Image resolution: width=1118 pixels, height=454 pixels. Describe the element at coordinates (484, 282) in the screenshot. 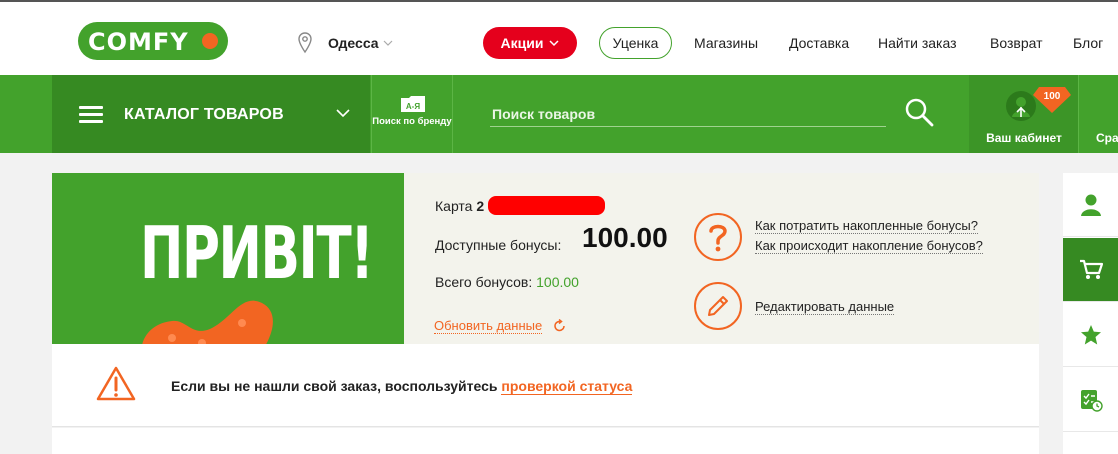

I see `total-bonus-label: Всего бонусов:` at that location.